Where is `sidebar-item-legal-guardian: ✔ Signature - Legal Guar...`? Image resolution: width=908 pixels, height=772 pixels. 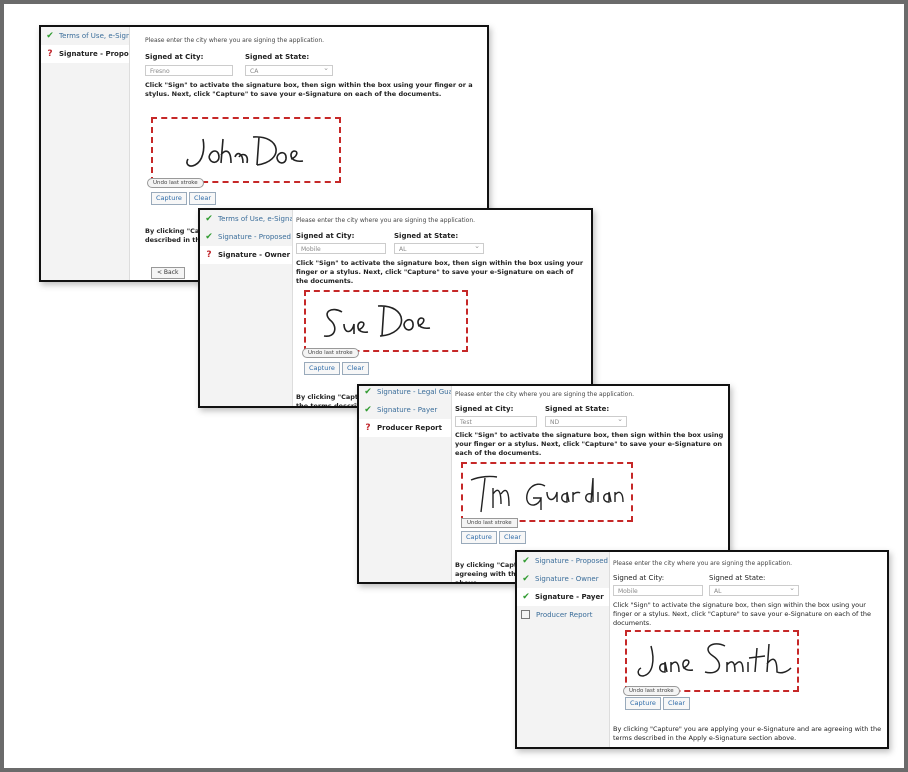
sidebar-item-legal-guardian: ✔ Signature - Legal Guar... is located at coordinates (405, 393).